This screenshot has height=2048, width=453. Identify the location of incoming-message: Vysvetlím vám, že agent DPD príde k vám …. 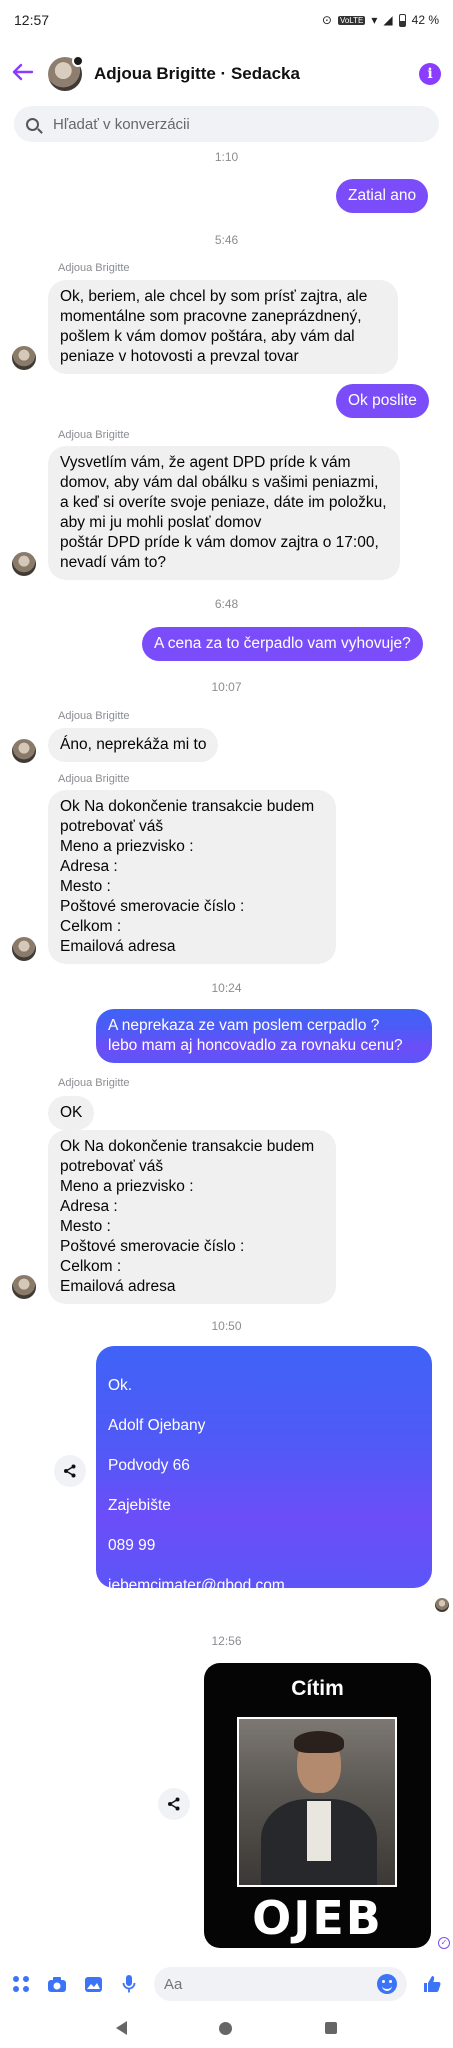
(224, 513).